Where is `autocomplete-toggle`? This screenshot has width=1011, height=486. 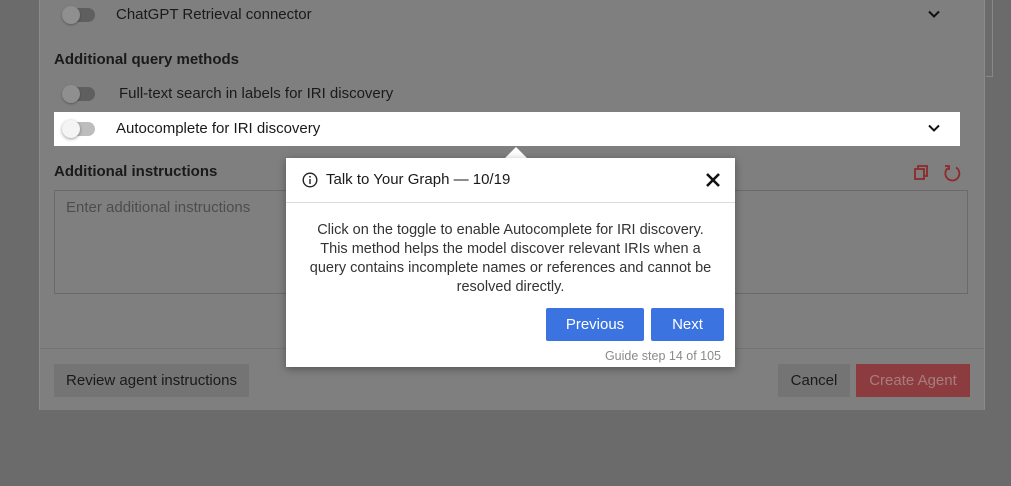
autocomplete-toggle is located at coordinates (78, 129).